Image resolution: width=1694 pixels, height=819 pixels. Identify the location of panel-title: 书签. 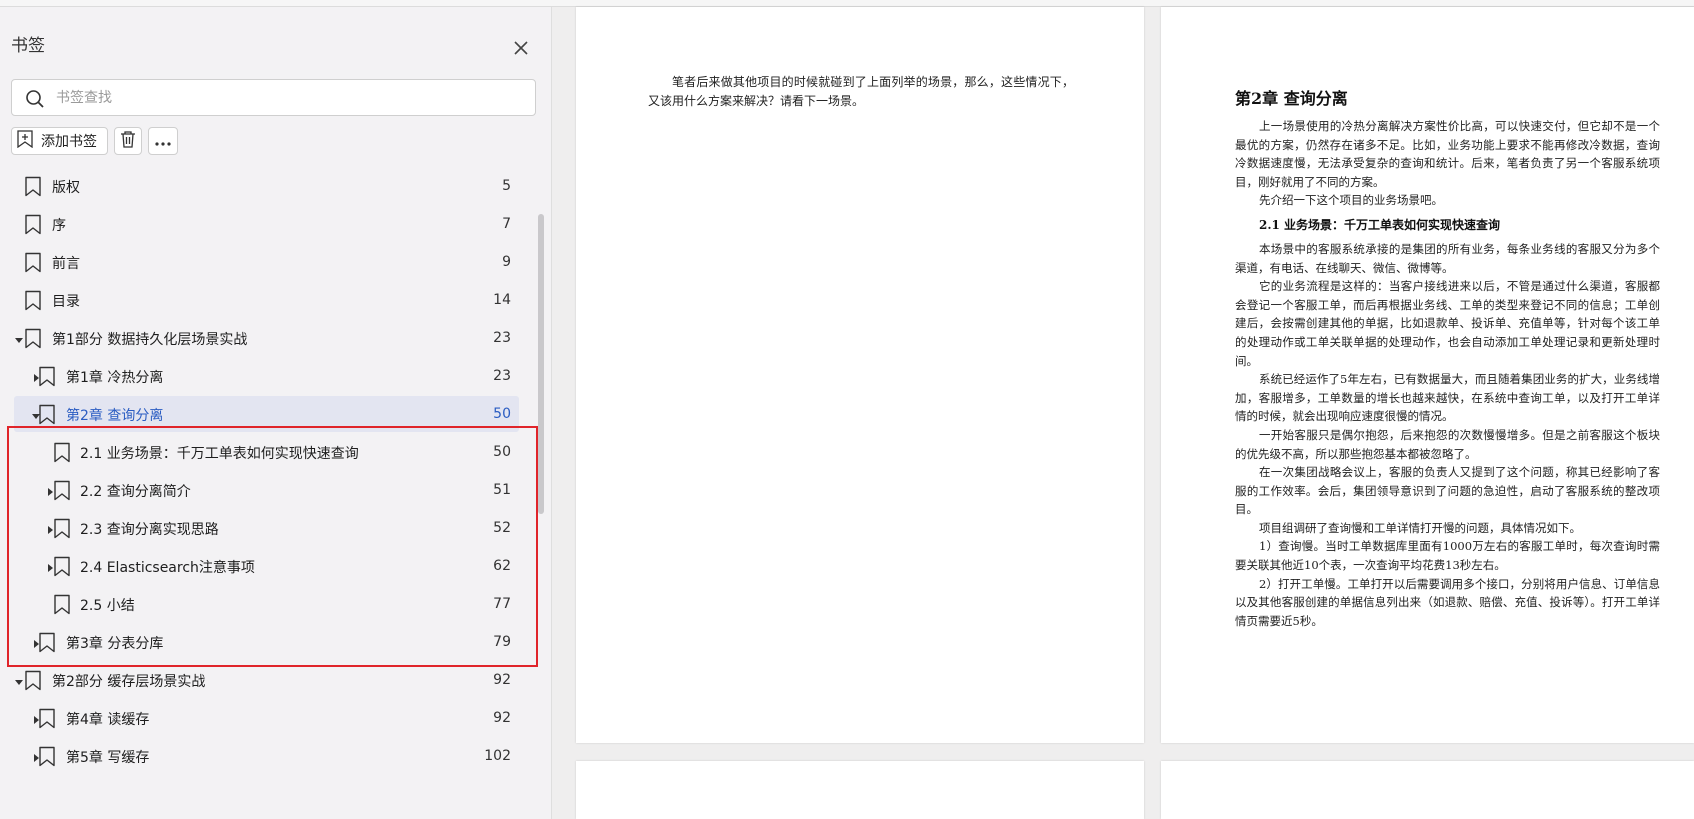
(28, 46).